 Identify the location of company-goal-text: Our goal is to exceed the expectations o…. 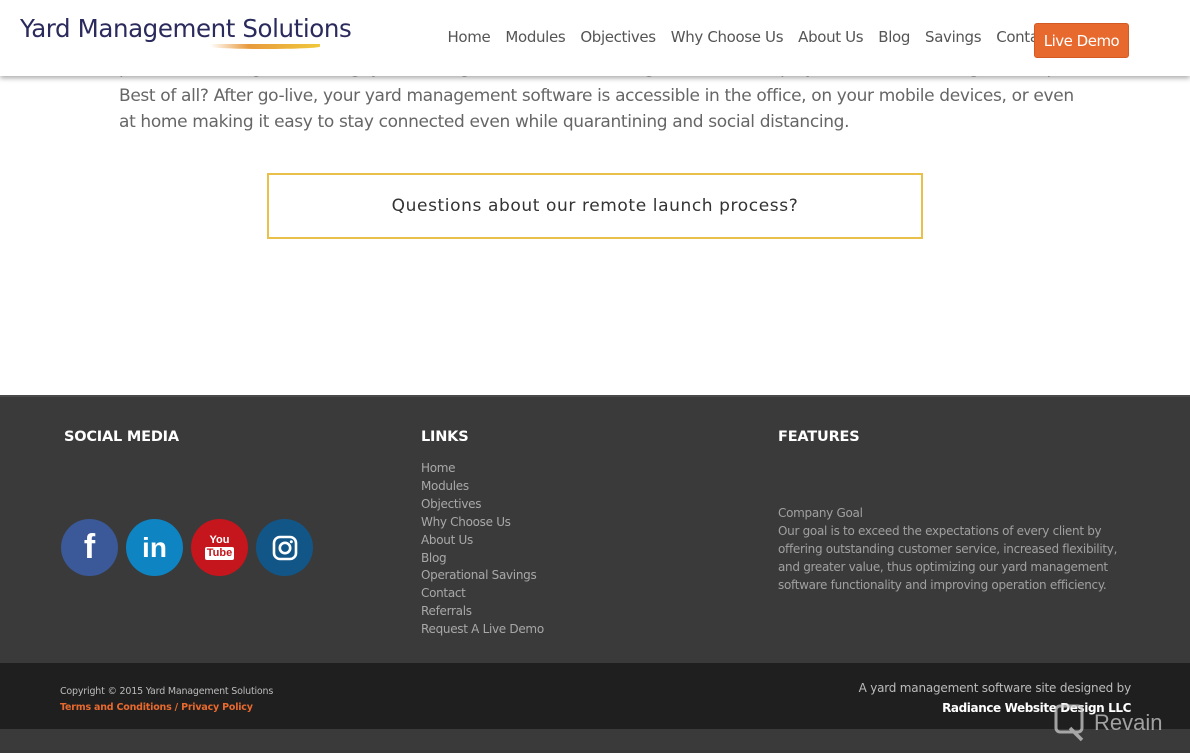
(948, 558).